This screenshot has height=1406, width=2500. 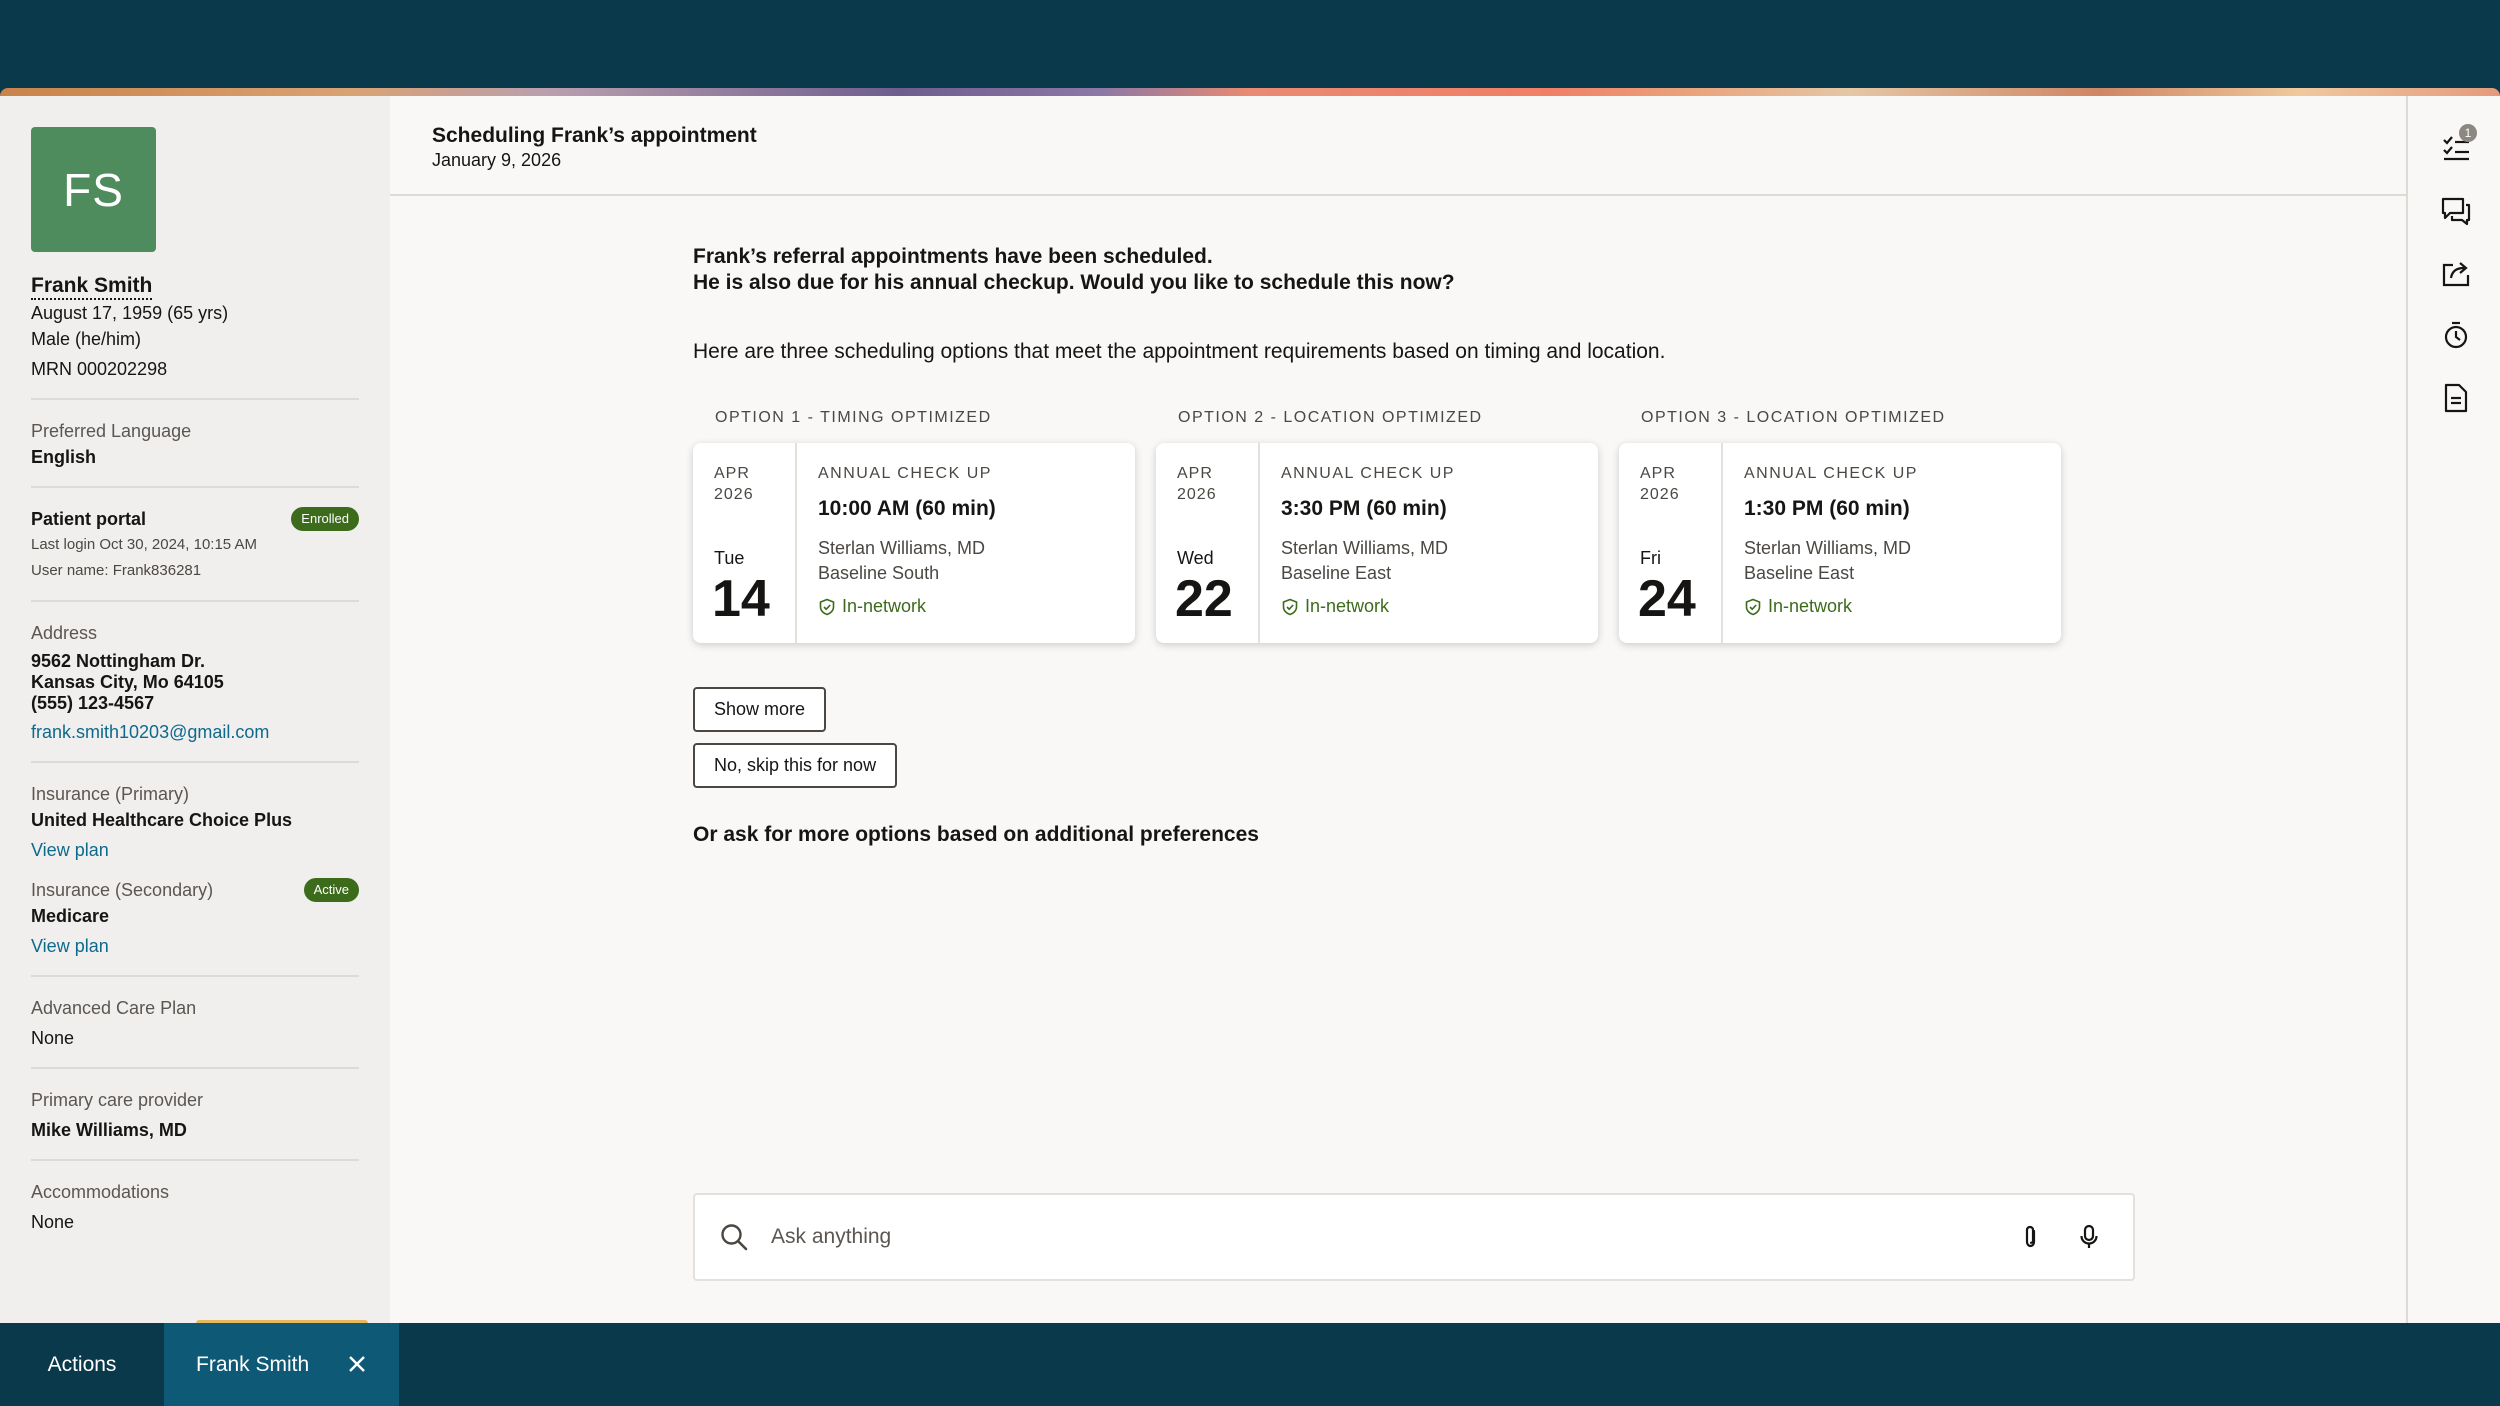 I want to click on accommodations-value: None, so click(x=53, y=1222).